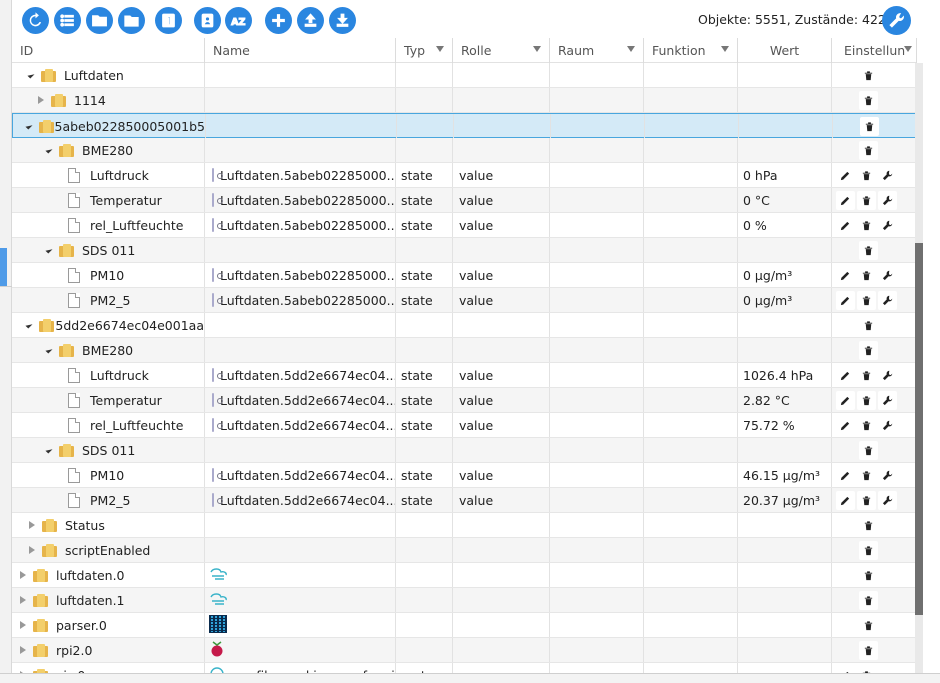  Describe the element at coordinates (785, 50) in the screenshot. I see `column-header-value: Wert` at that location.